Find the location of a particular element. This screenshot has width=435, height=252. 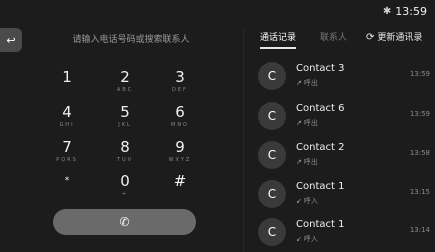

key-digit: 3 is located at coordinates (180, 77).